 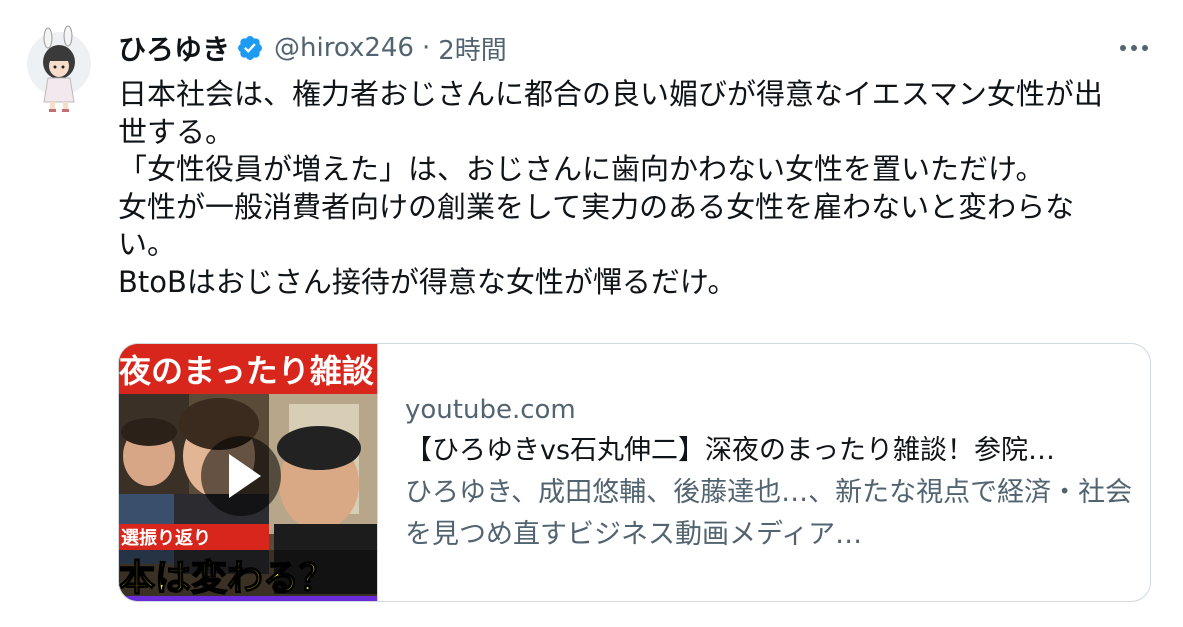 I want to click on tweet-timestamp: 2時間, so click(x=472, y=48).